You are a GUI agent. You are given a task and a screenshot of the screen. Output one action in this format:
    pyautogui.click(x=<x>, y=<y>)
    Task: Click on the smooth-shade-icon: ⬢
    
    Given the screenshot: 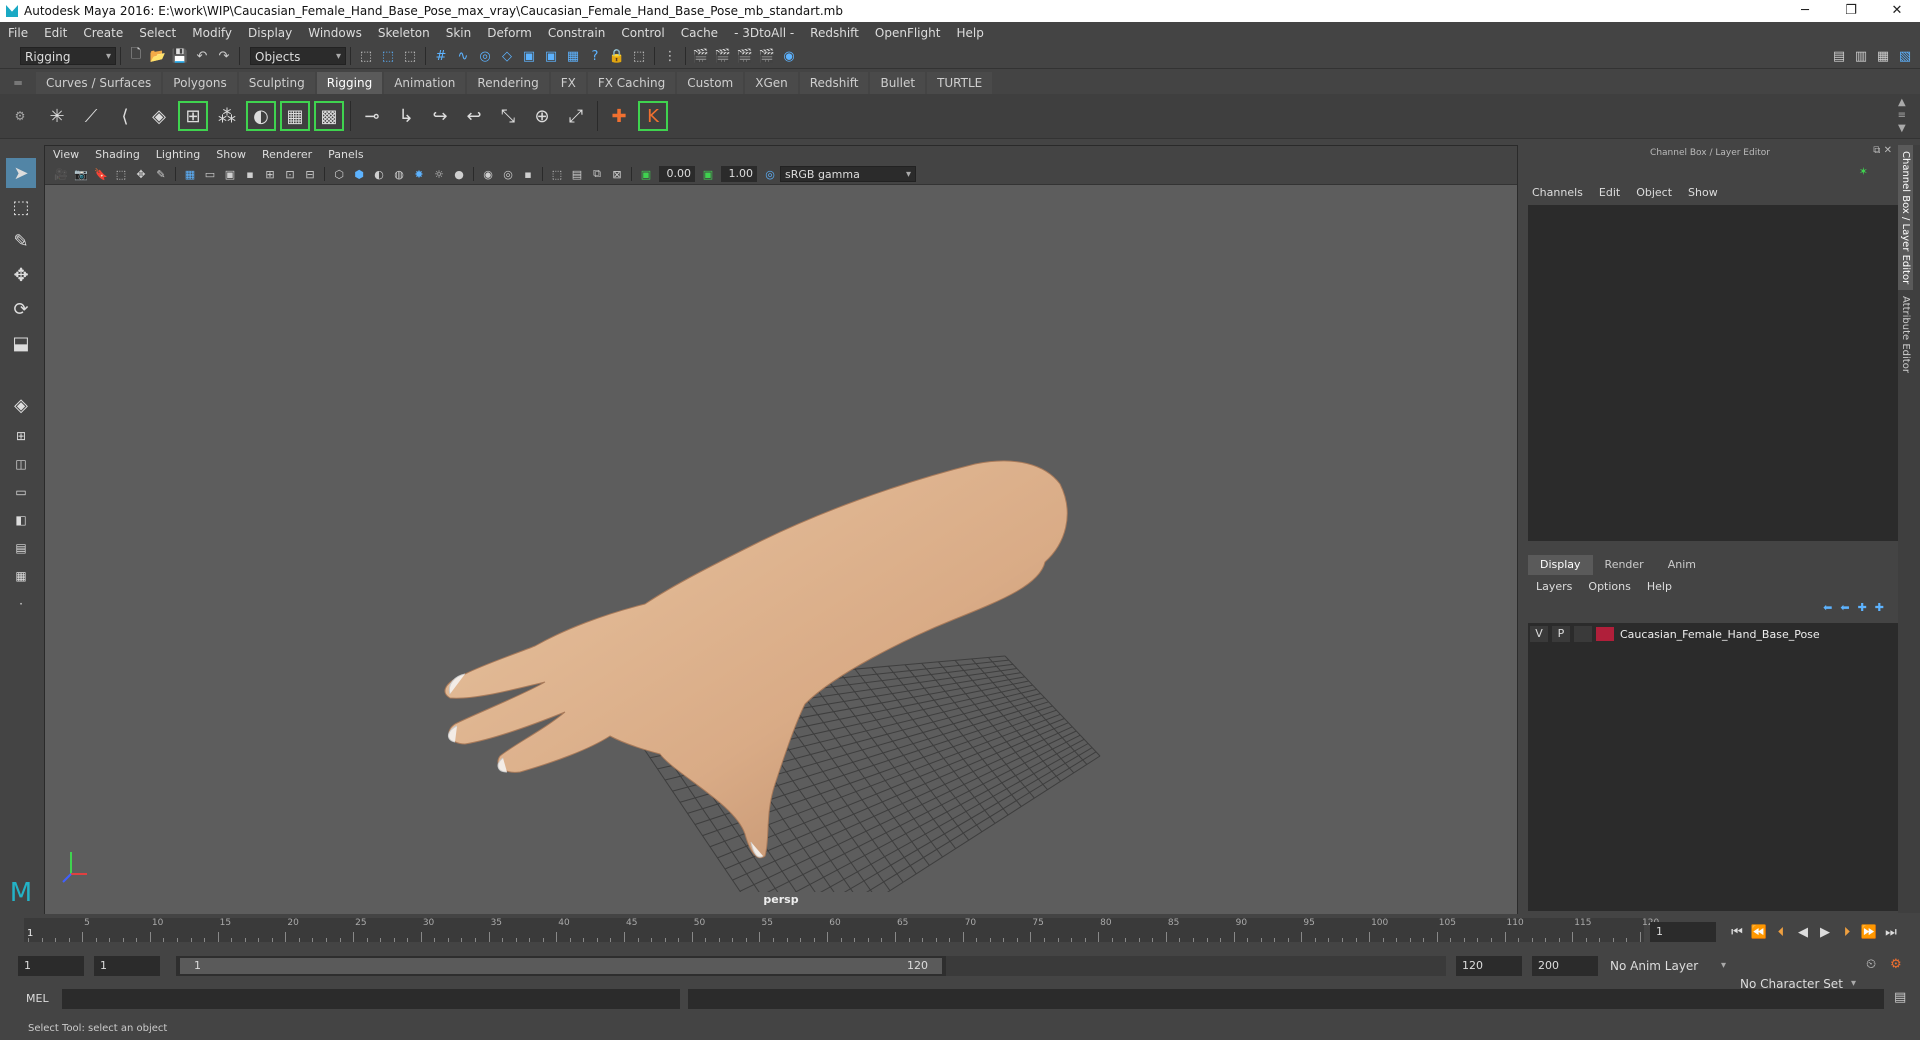 What is the action you would take?
    pyautogui.click(x=359, y=174)
    